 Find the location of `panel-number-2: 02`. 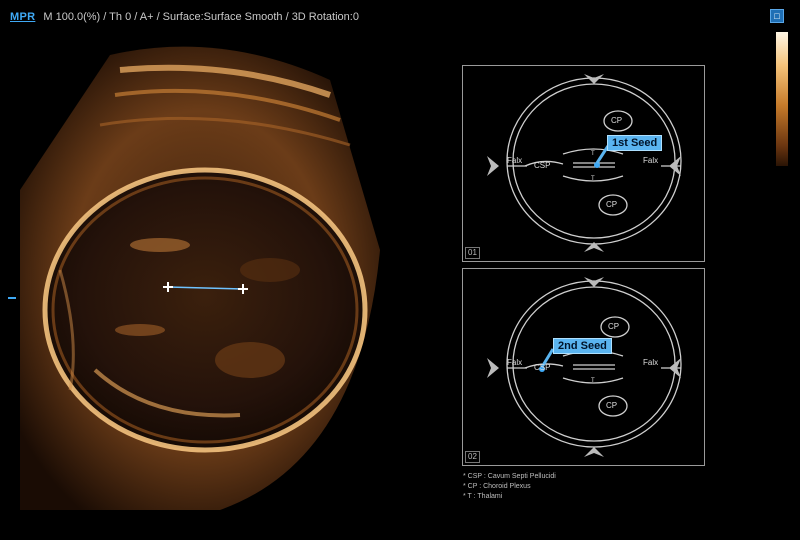

panel-number-2: 02 is located at coordinates (472, 457).